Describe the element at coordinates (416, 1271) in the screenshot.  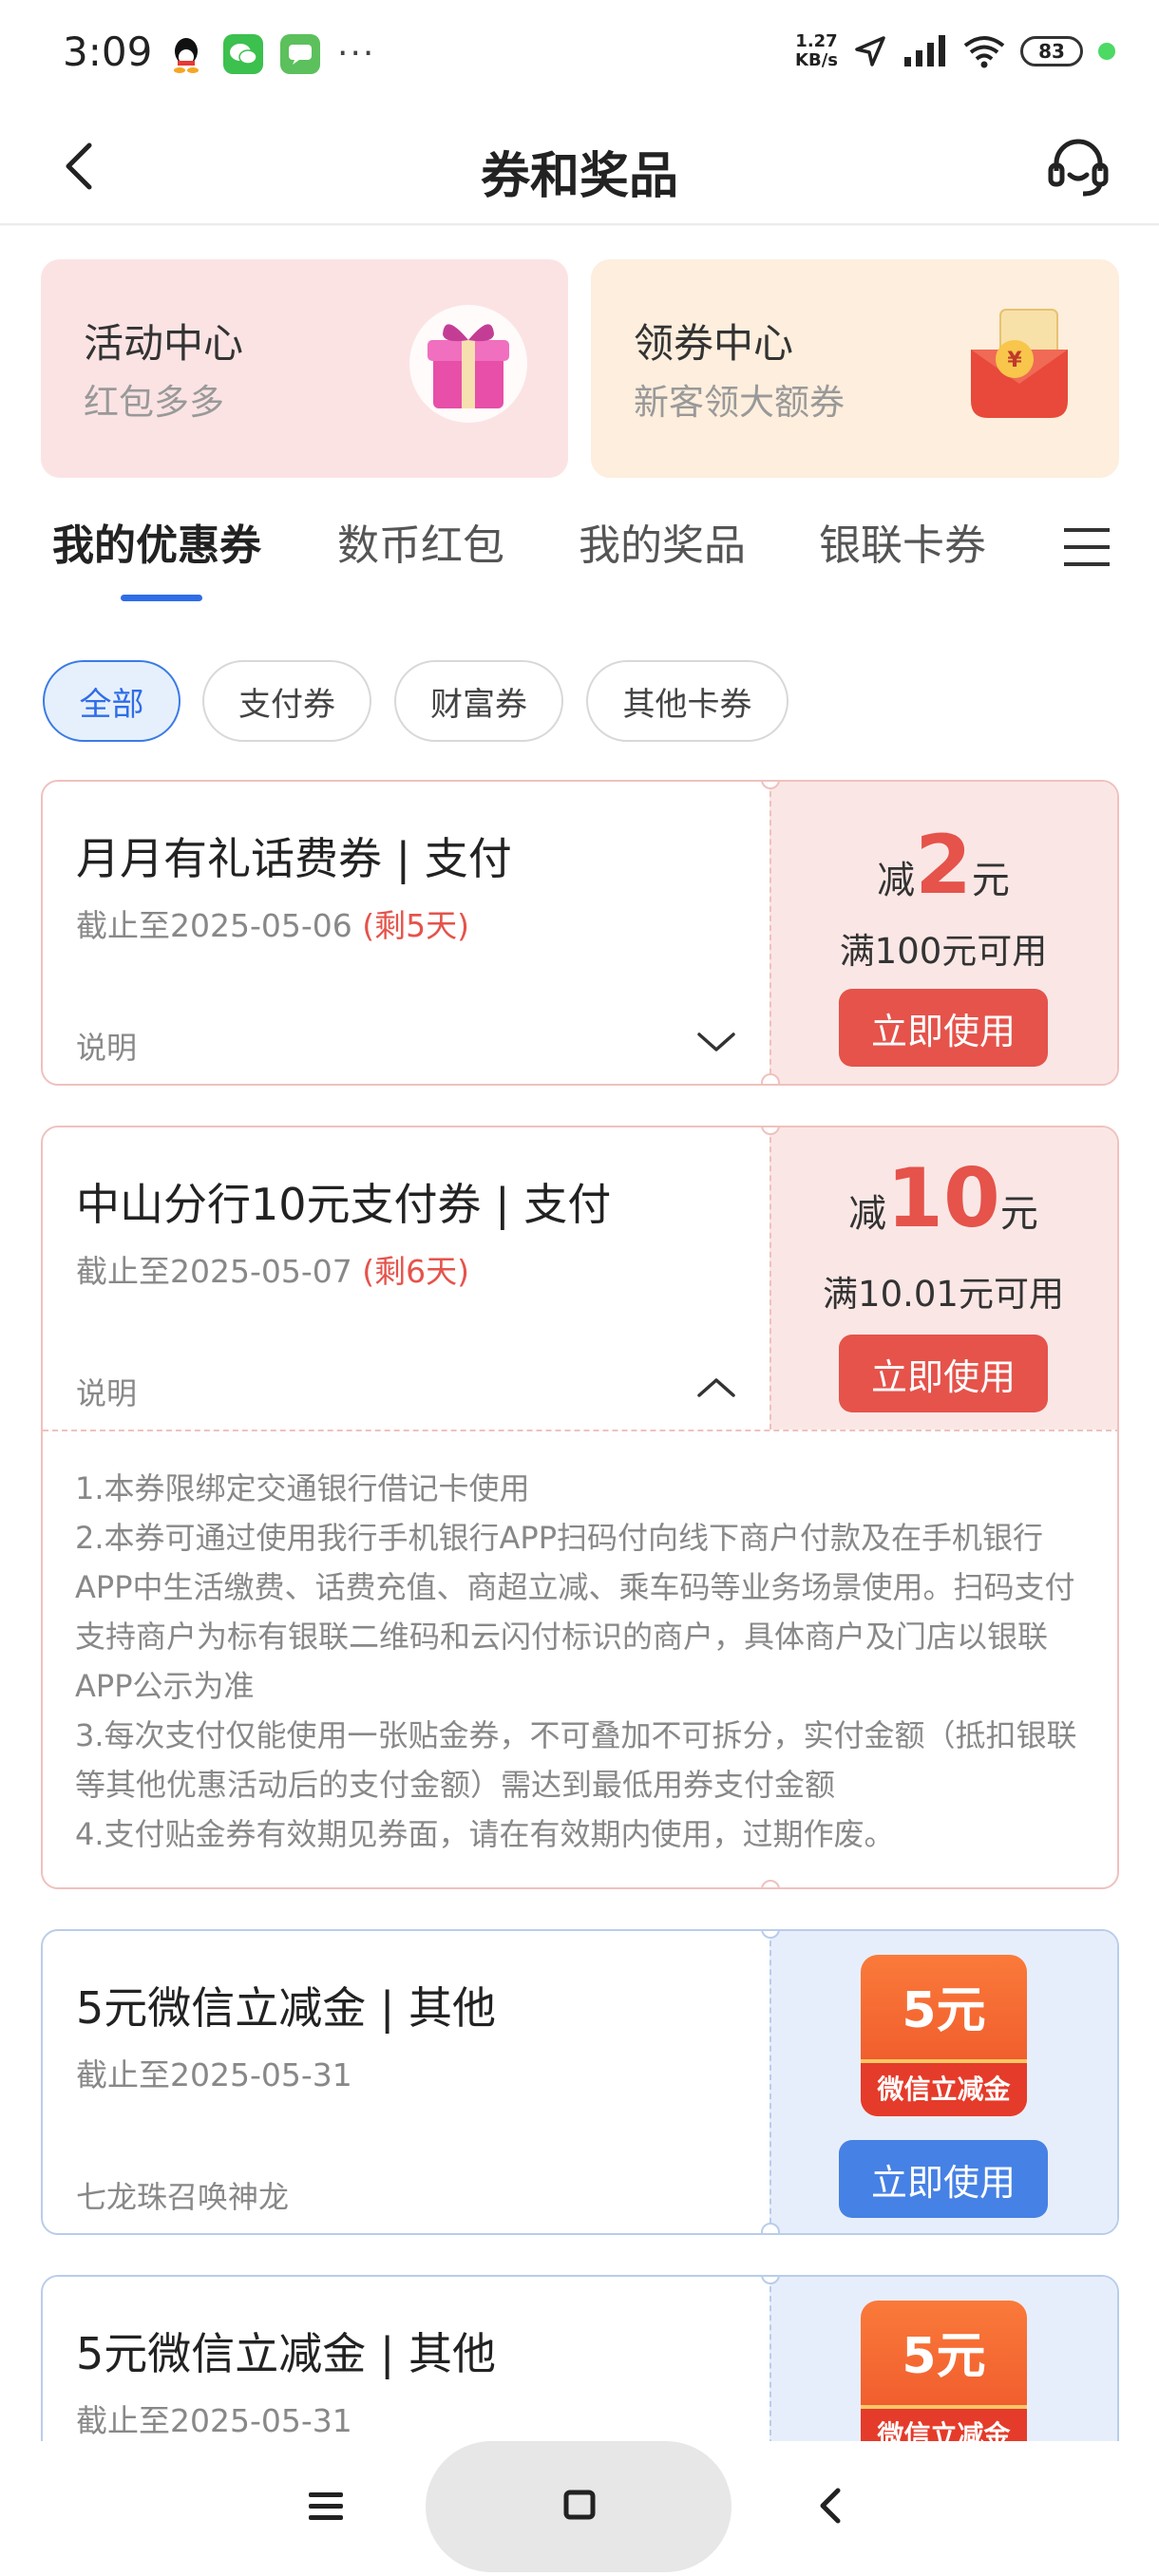
I see `days-remaining: (剩6天)` at that location.